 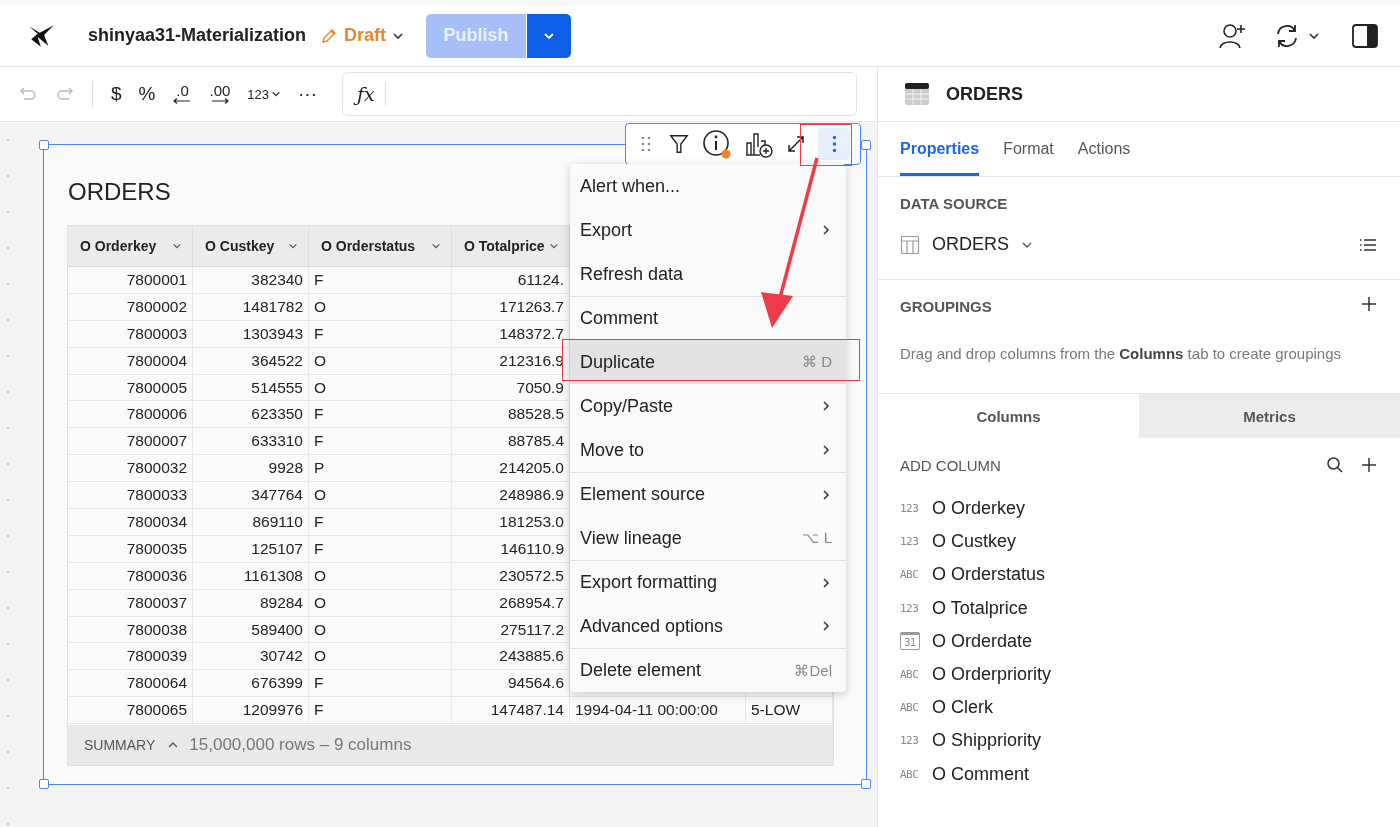 What do you see at coordinates (708, 406) in the screenshot?
I see `menu-item: Copy/Paste` at bounding box center [708, 406].